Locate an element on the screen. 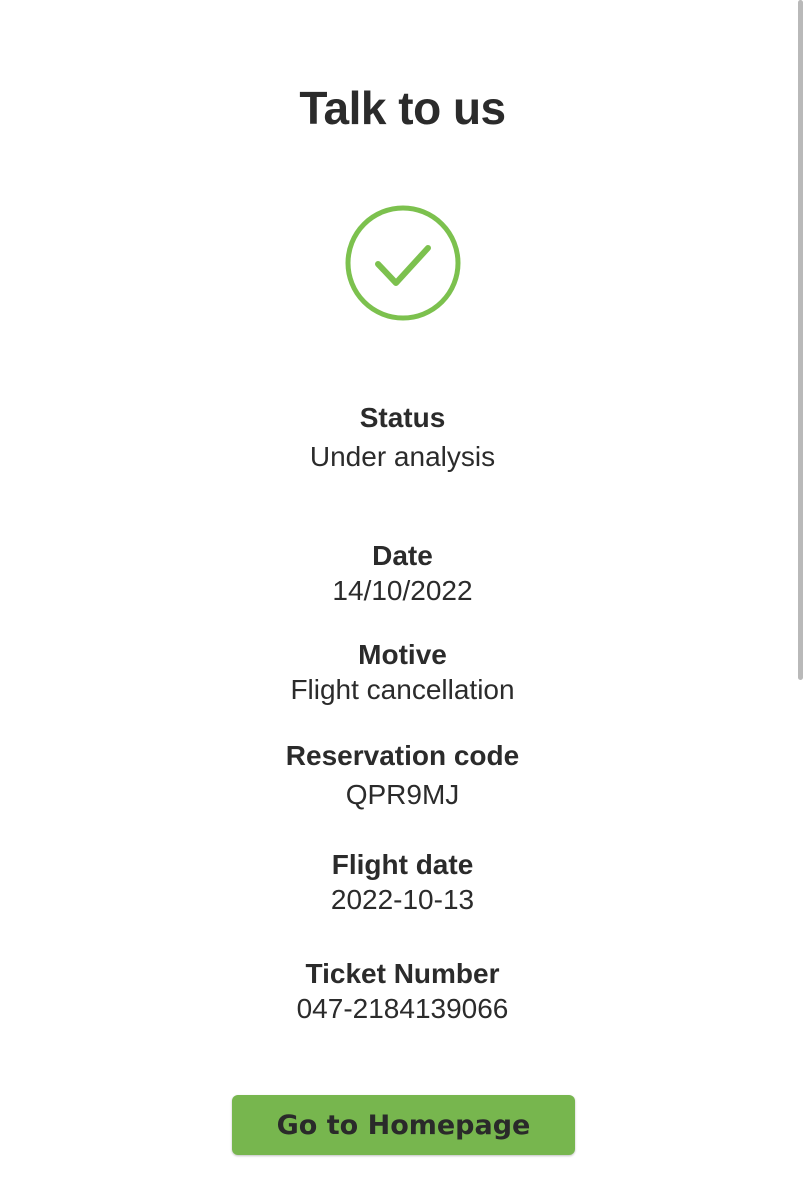  page-title: Talk to us is located at coordinates (402, 108).